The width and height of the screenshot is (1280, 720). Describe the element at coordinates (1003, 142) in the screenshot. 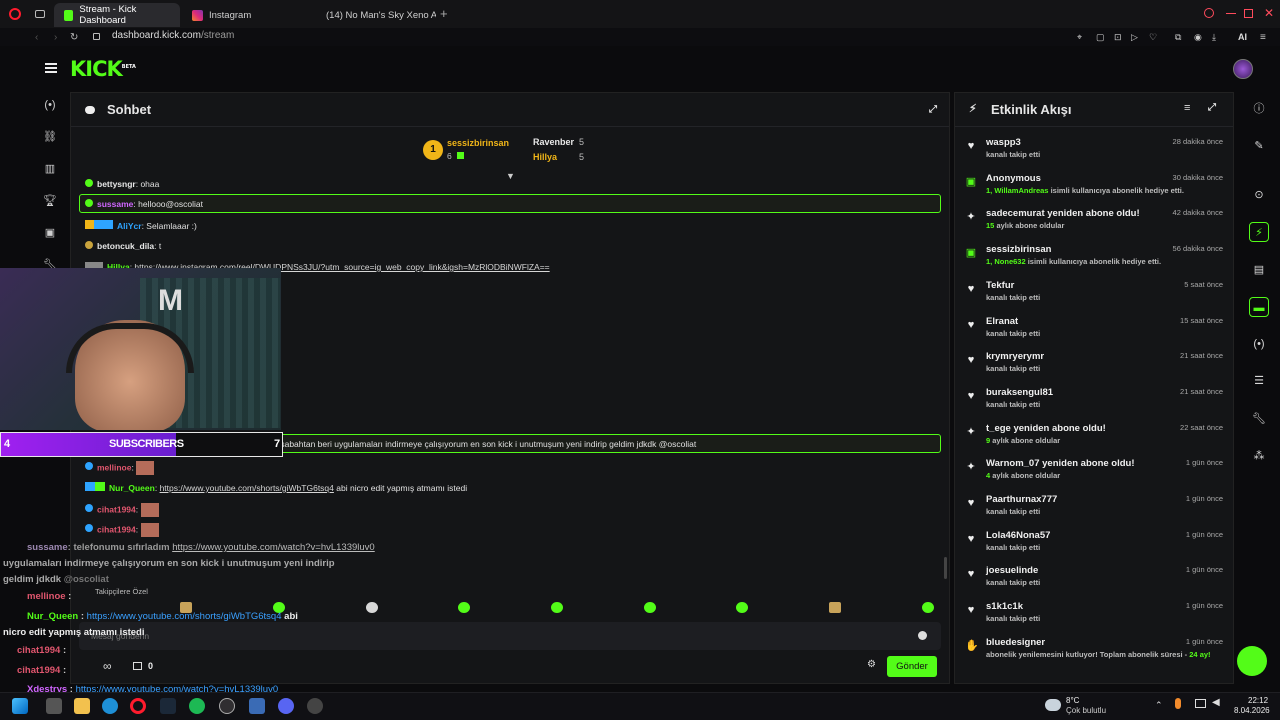

I see `activity-name: waspp3` at that location.